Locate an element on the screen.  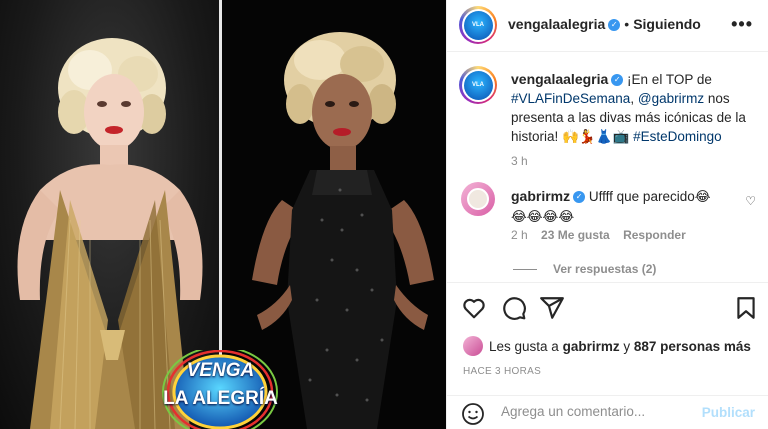
view-replies: Ver respuestas (2) is located at coordinates (584, 269).